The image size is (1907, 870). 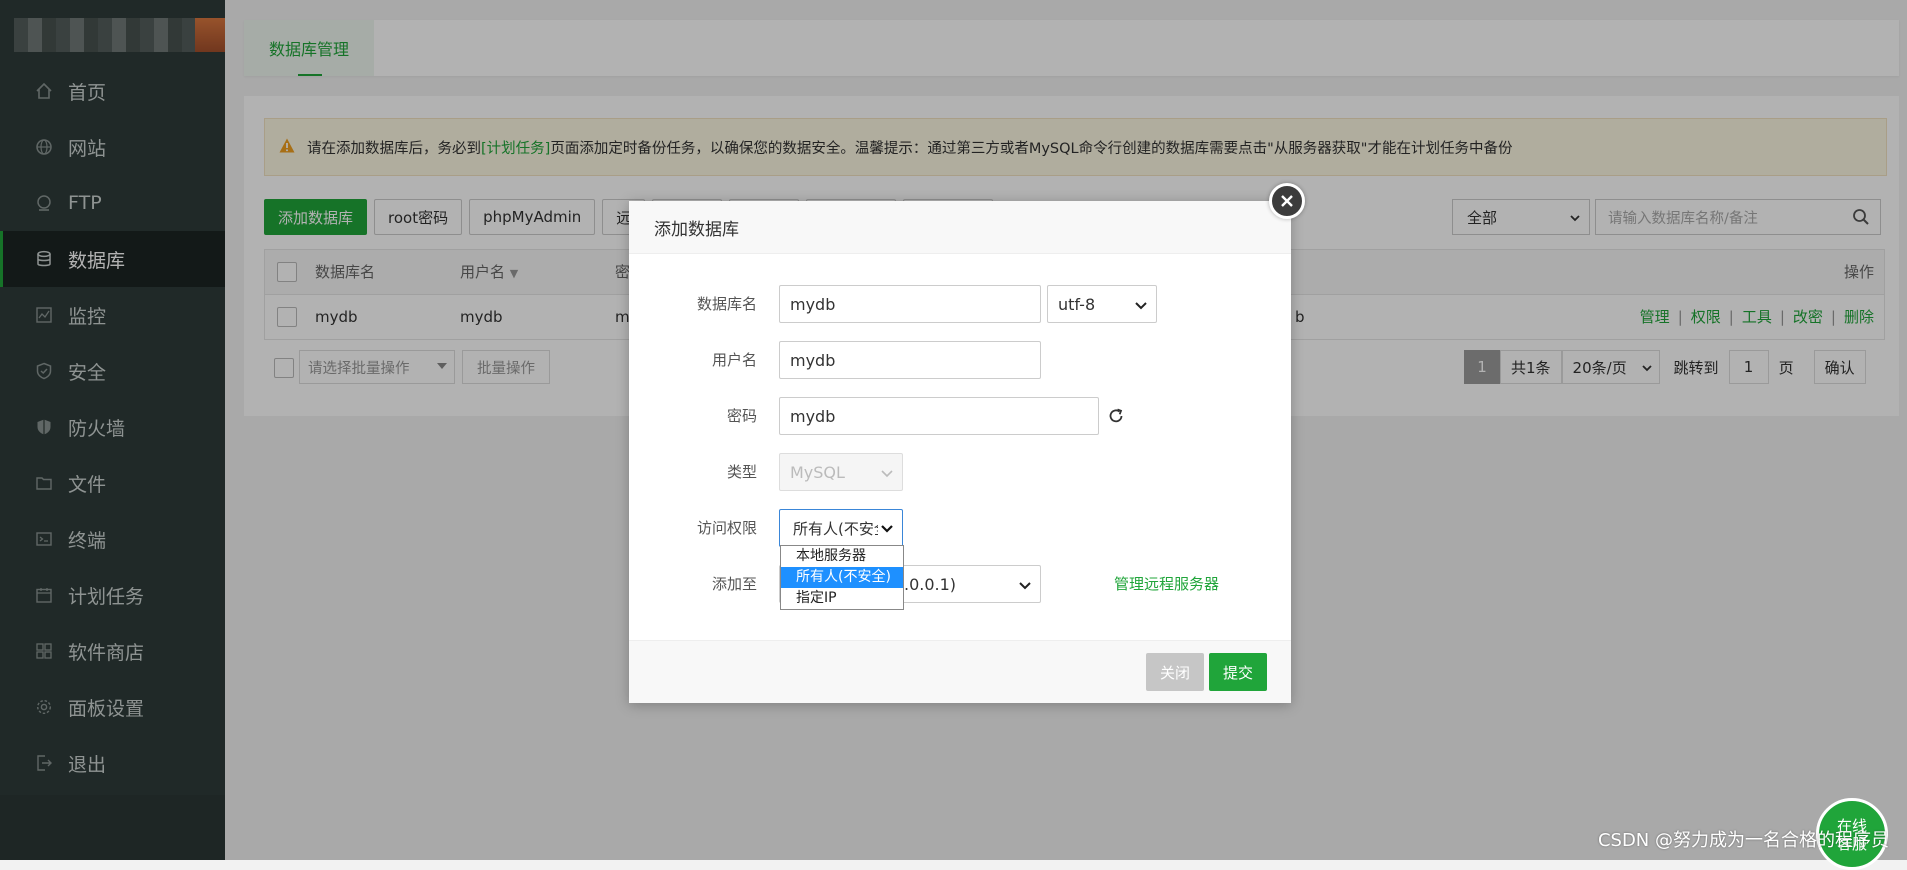 What do you see at coordinates (910, 304) in the screenshot?
I see `db-name-input: mydb` at bounding box center [910, 304].